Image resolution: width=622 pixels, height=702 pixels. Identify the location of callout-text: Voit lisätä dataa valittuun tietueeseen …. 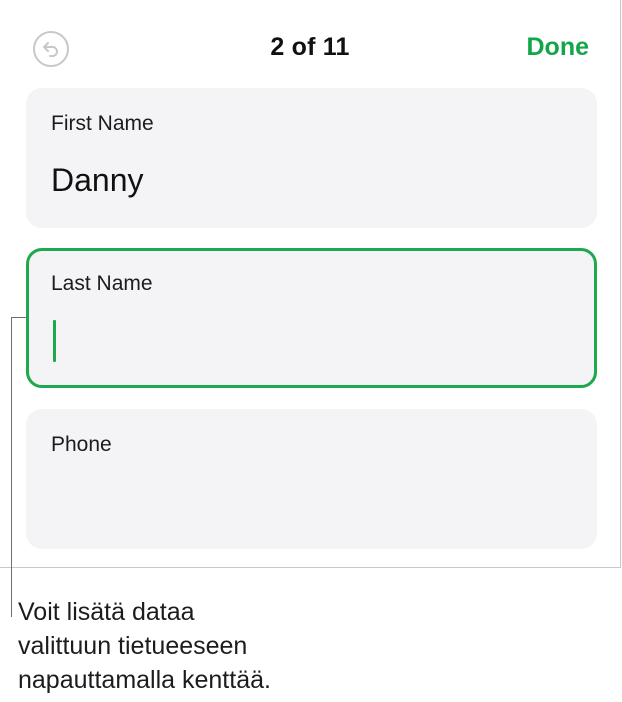
(144, 646).